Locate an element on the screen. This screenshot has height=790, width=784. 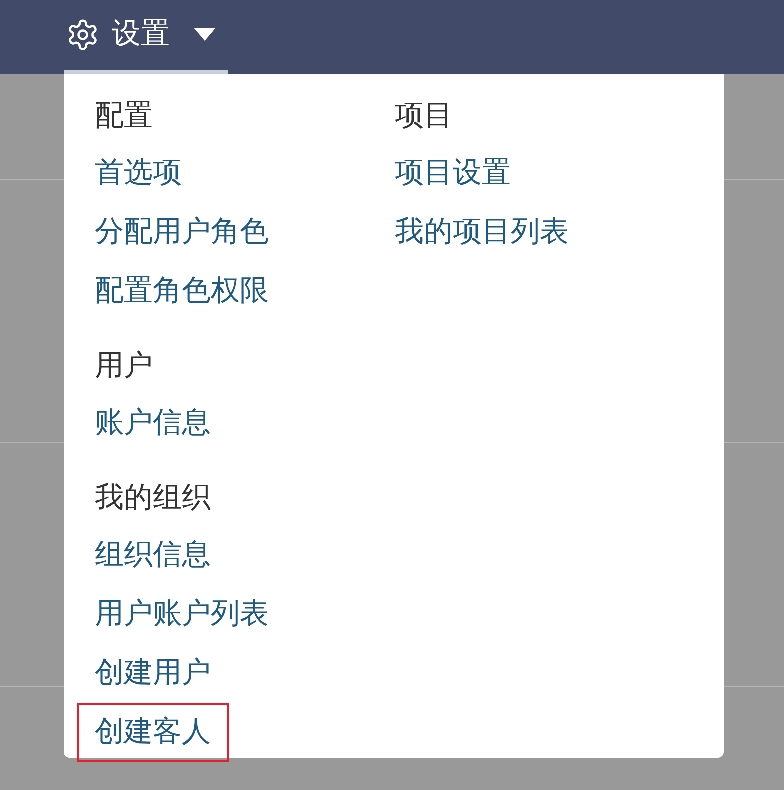
menu-link: 组织信息 is located at coordinates (153, 555).